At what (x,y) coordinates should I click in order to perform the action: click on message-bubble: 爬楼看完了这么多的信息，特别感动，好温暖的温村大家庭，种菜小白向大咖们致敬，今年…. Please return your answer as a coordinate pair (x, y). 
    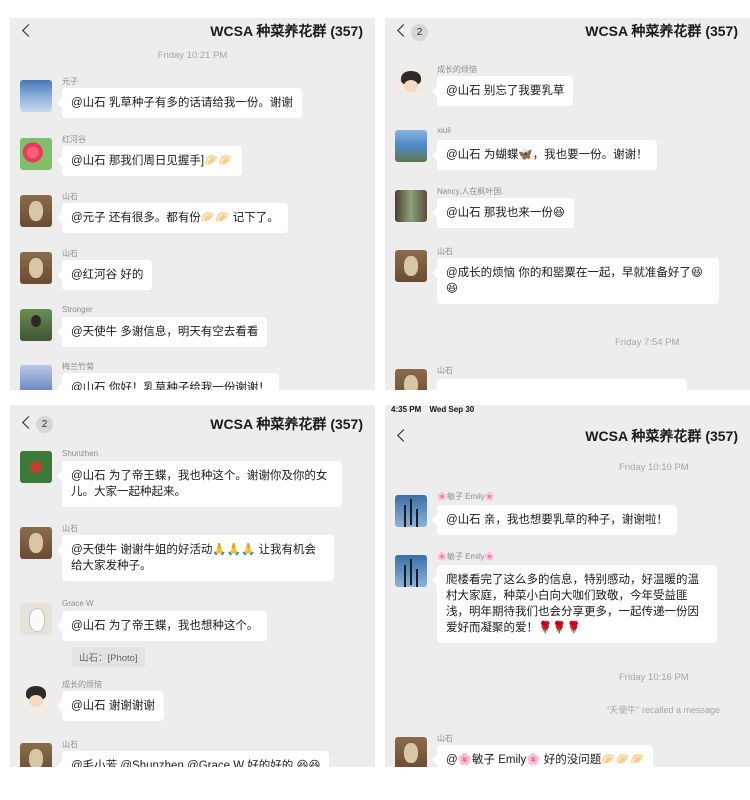
    Looking at the image, I should click on (574, 604).